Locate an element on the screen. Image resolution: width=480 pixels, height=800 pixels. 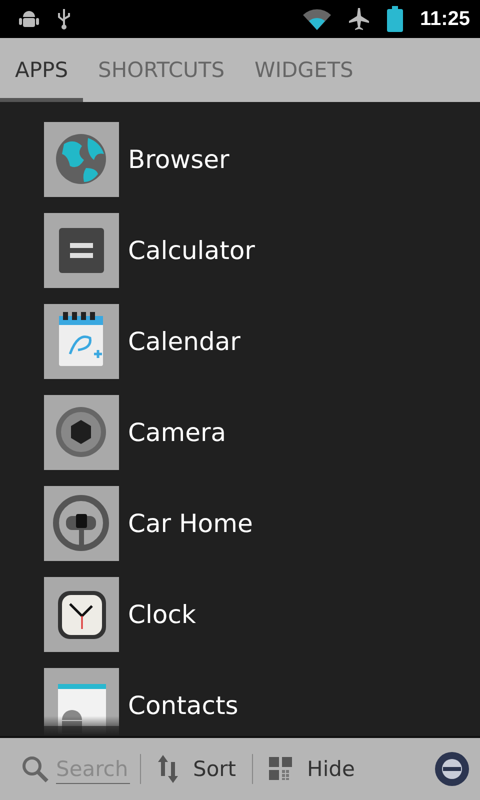
search-icon is located at coordinates (35, 769).